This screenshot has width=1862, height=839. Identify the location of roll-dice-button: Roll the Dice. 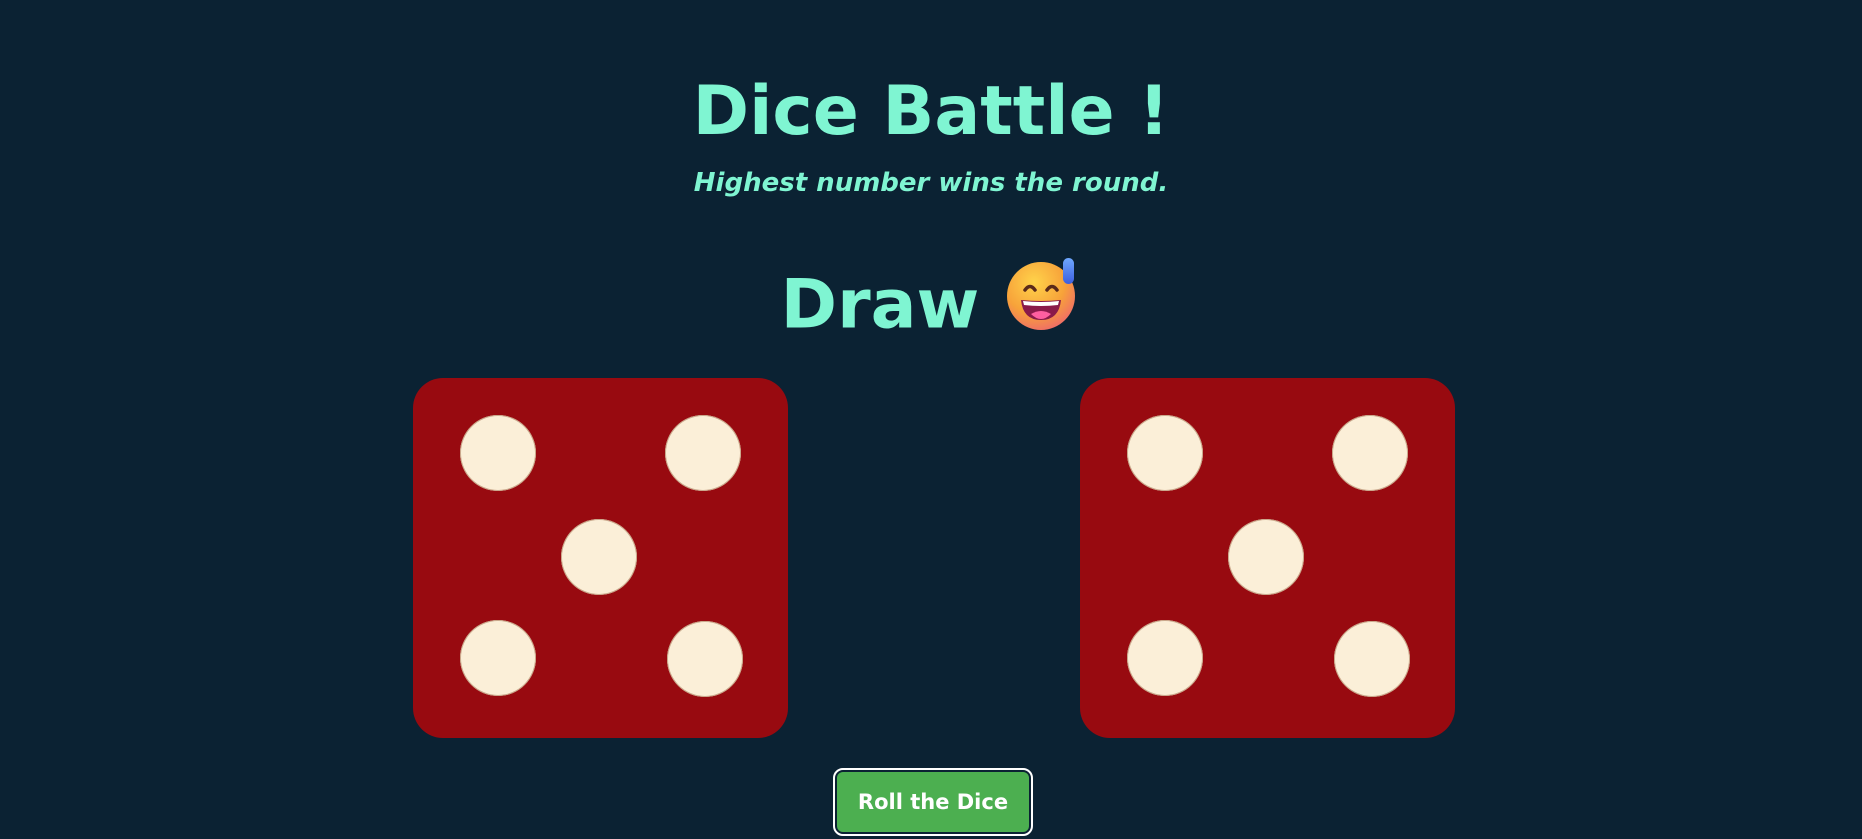
(933, 802).